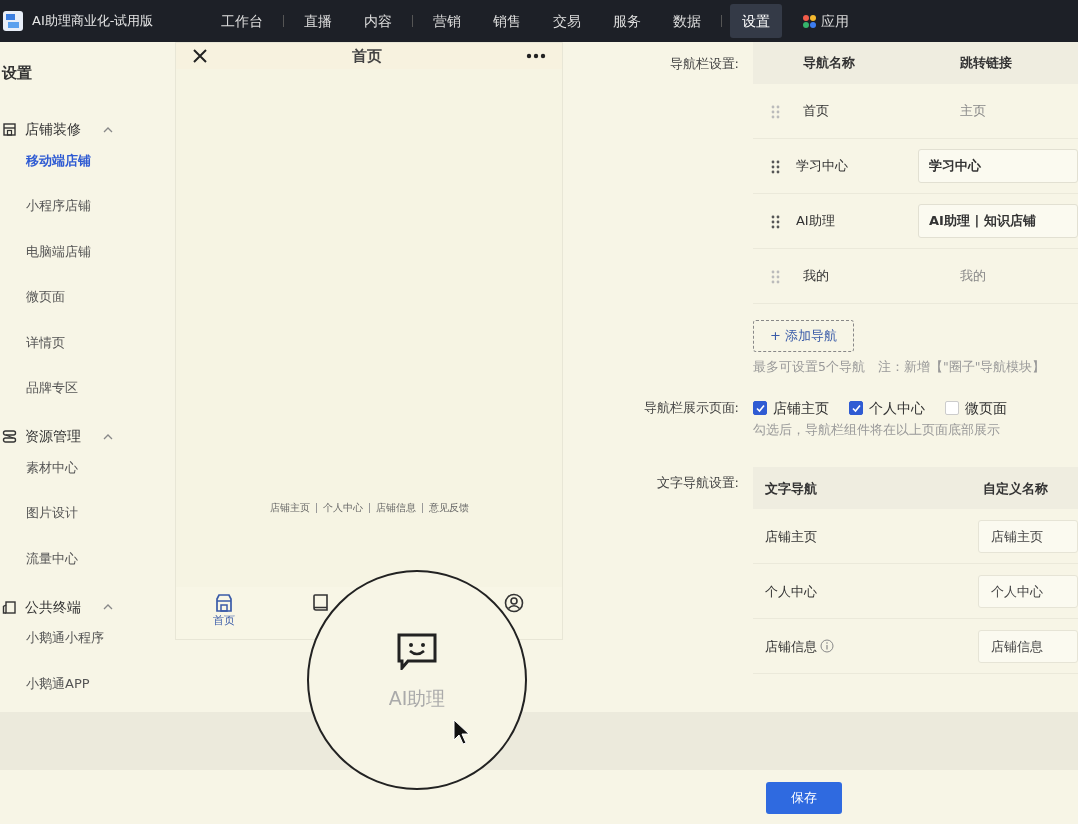 Image resolution: width=1078 pixels, height=824 pixels. I want to click on menu-tab: 应用, so click(825, 21).